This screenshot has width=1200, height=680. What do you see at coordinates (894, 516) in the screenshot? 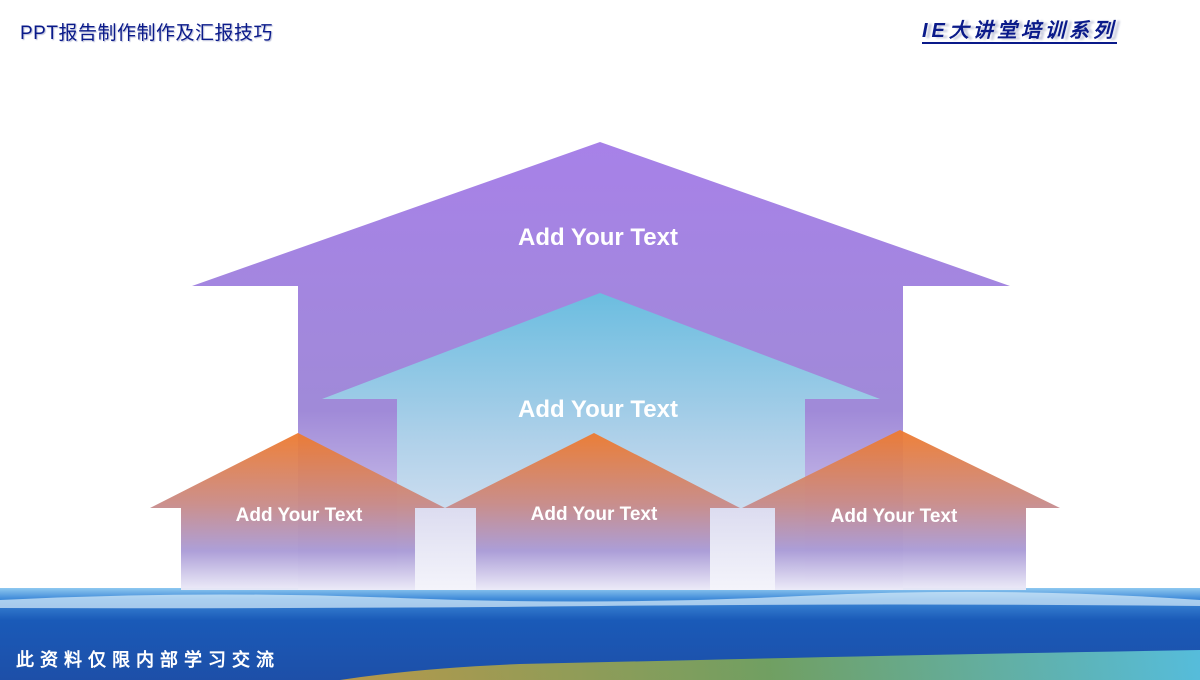
I see `arrow-bottom-right-label: Add Your Text` at bounding box center [894, 516].